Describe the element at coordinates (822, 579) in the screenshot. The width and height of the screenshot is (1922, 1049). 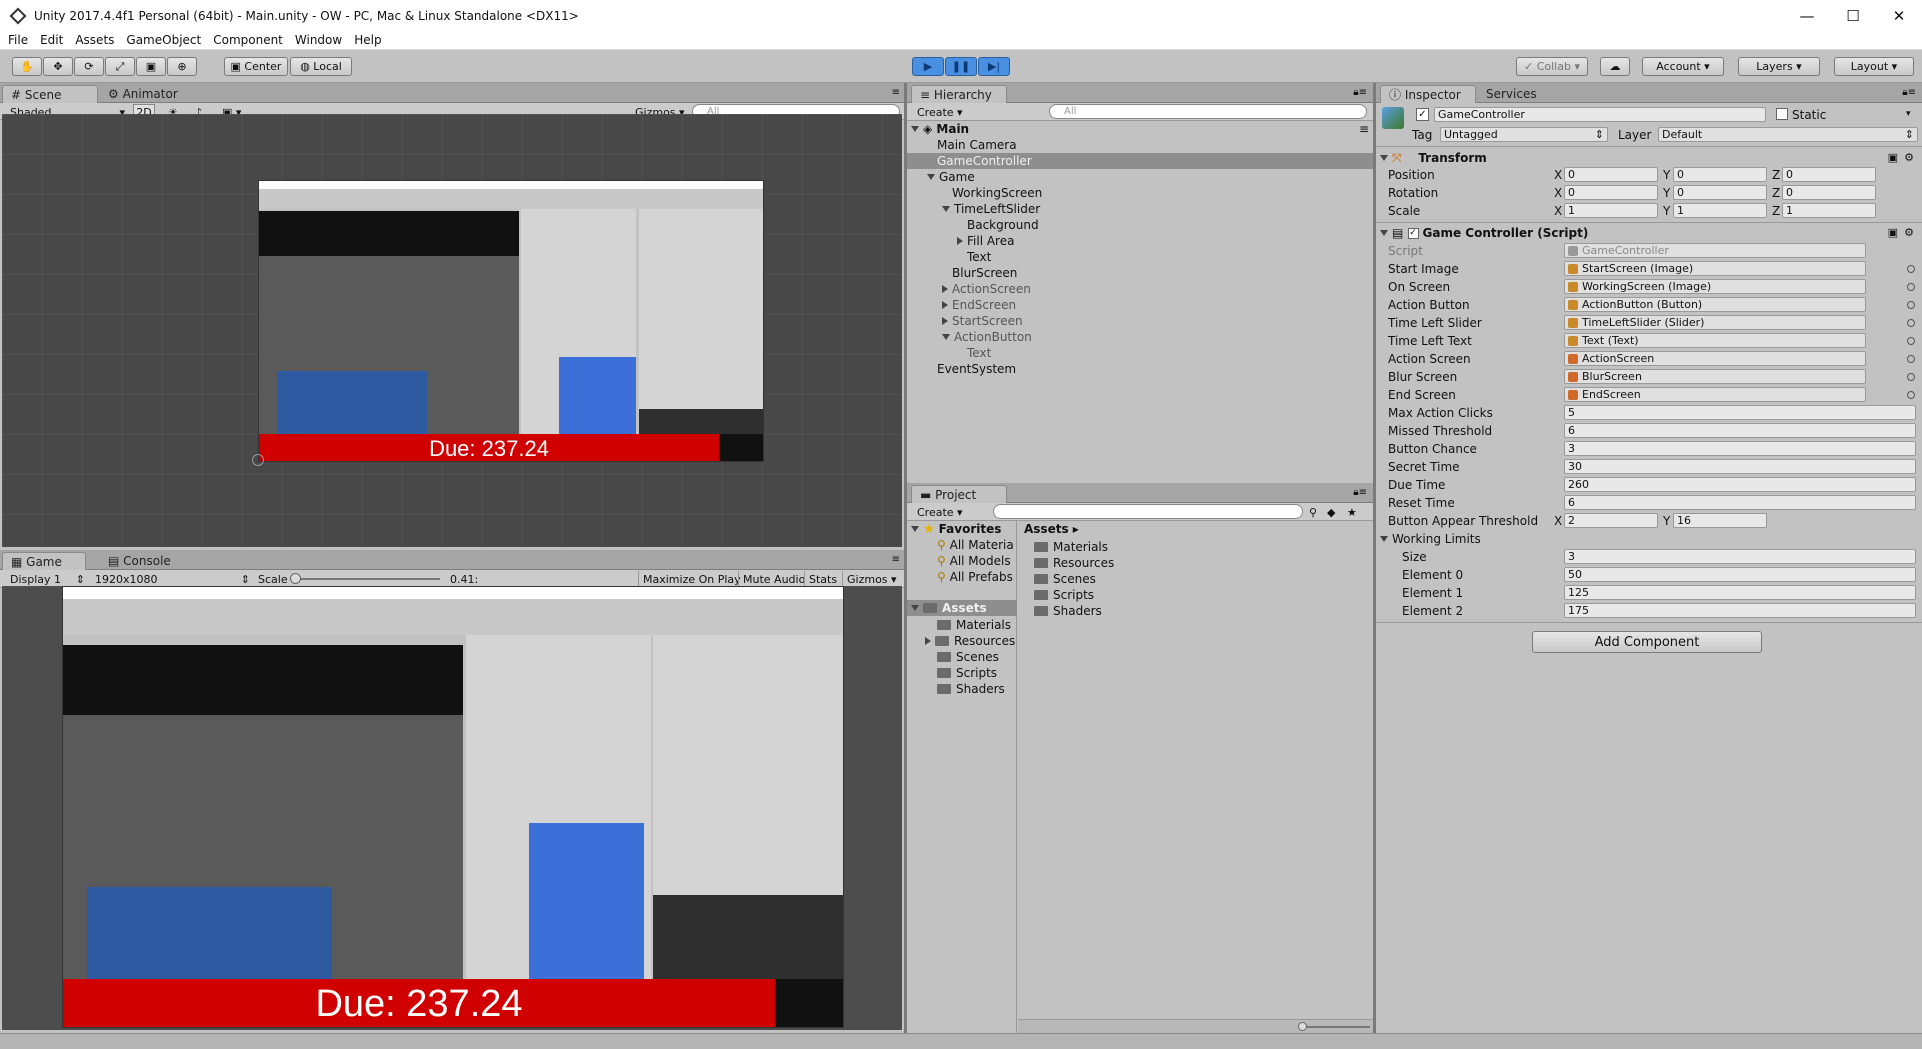
I see `stats-toggle: Stats` at that location.